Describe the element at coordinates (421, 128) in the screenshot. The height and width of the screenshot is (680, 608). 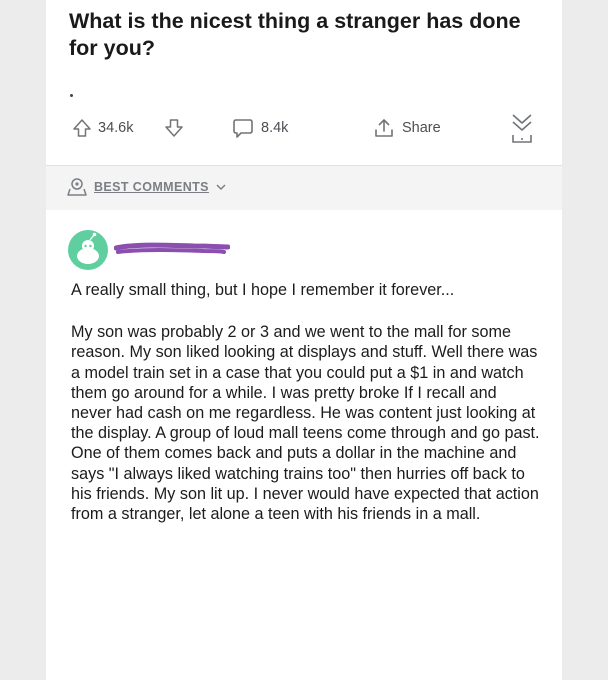
I see `share-label: Share` at that location.